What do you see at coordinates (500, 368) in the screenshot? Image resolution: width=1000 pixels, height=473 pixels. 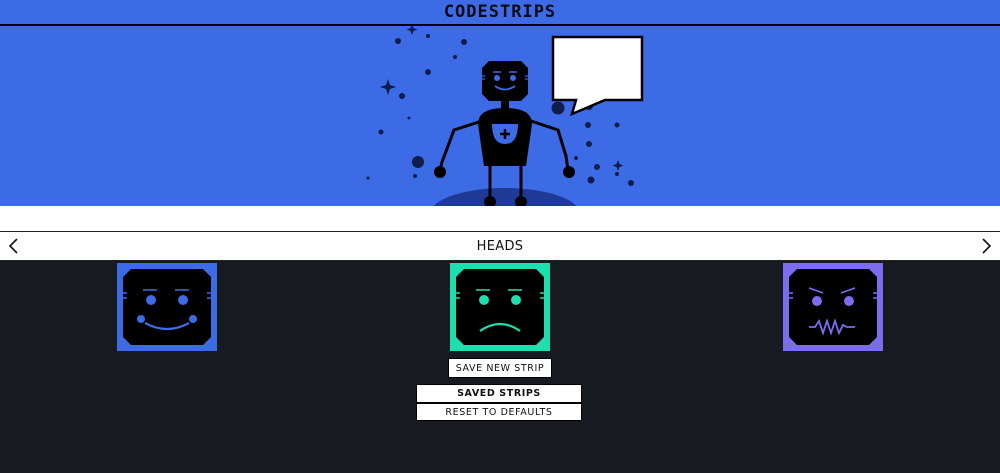 I see `save-new-strip-button: SAVE NEW STRIP` at bounding box center [500, 368].